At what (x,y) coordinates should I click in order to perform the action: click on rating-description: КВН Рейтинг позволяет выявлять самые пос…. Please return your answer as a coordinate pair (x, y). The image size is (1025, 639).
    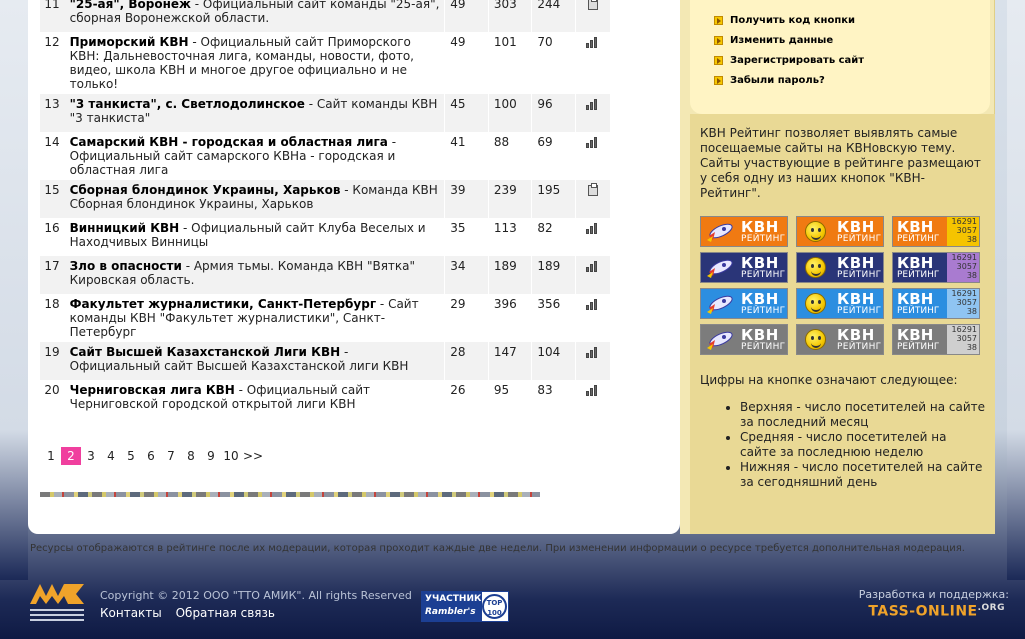
    Looking at the image, I should click on (840, 163).